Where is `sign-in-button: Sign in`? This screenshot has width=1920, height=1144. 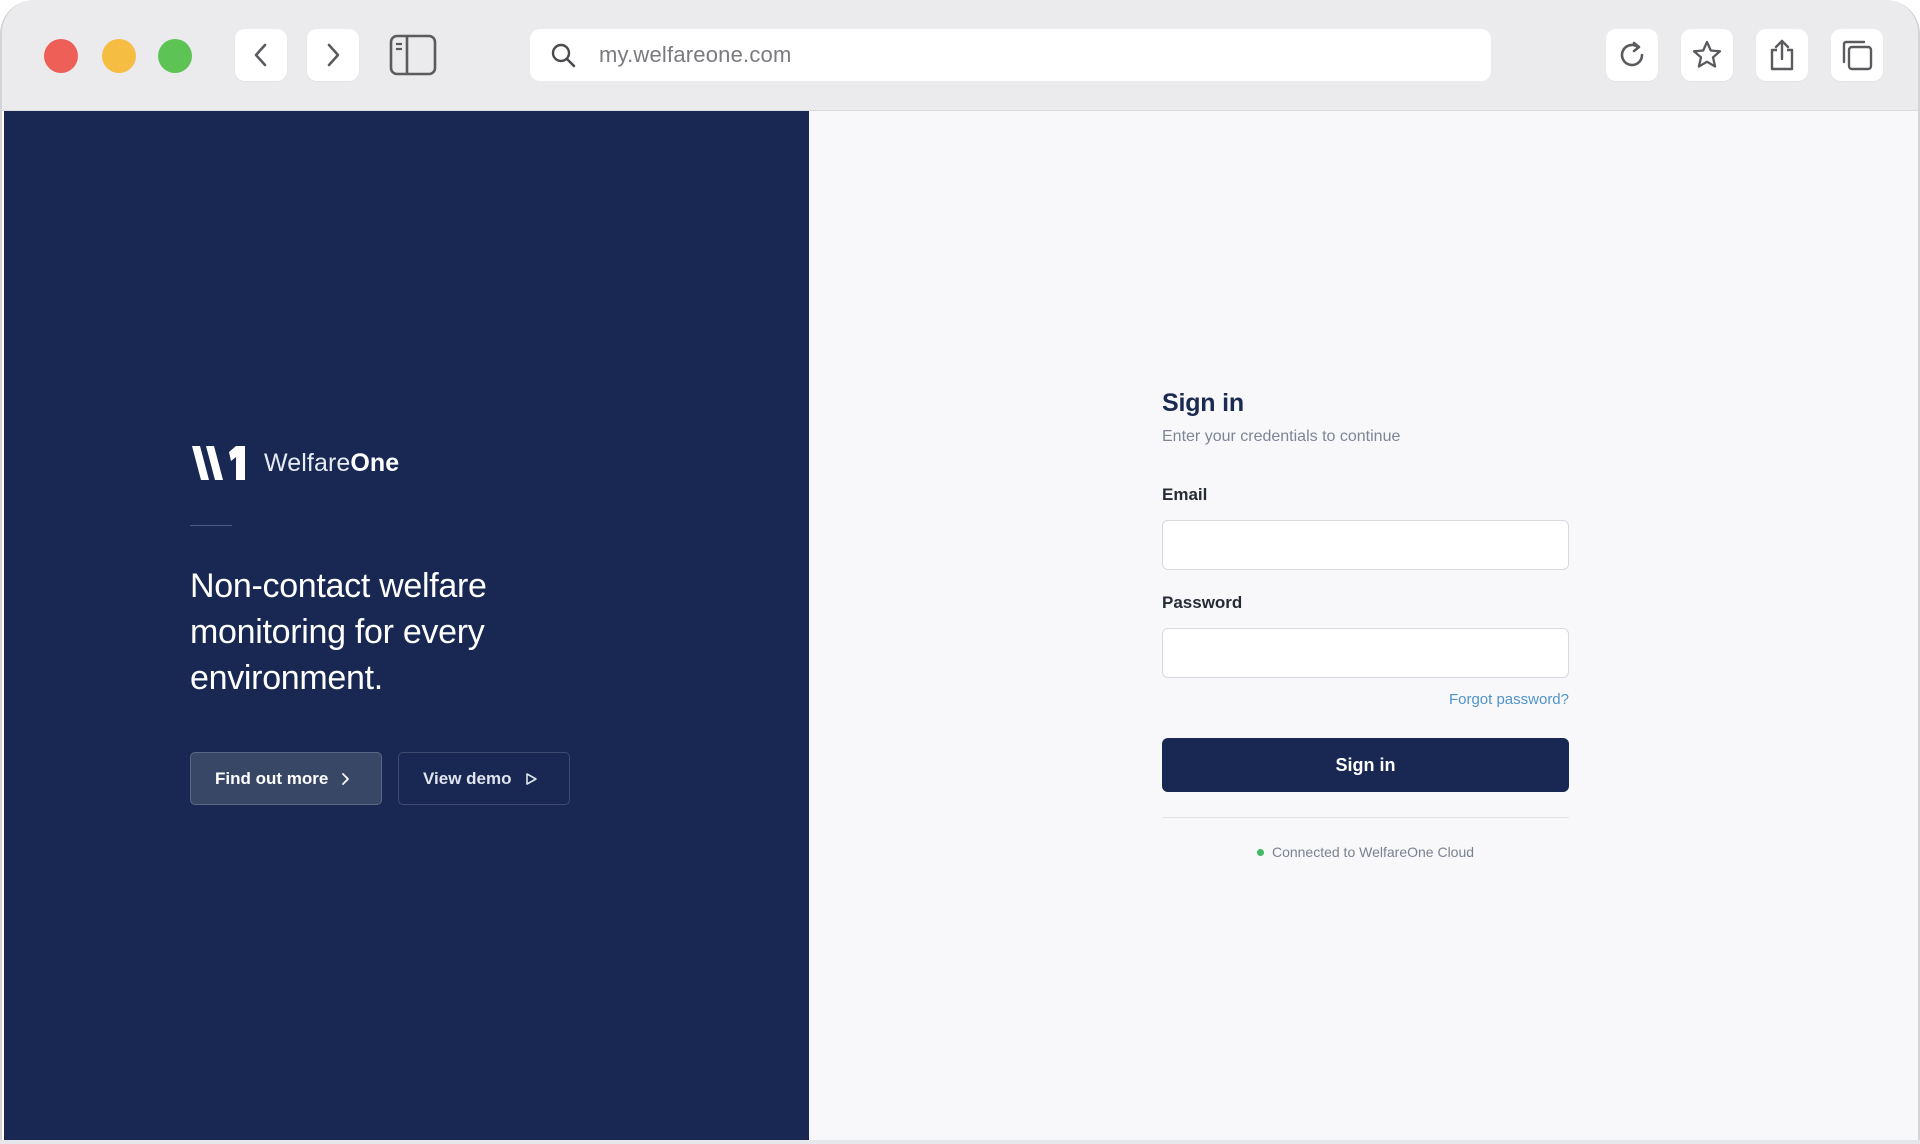 sign-in-button: Sign in is located at coordinates (1365, 765).